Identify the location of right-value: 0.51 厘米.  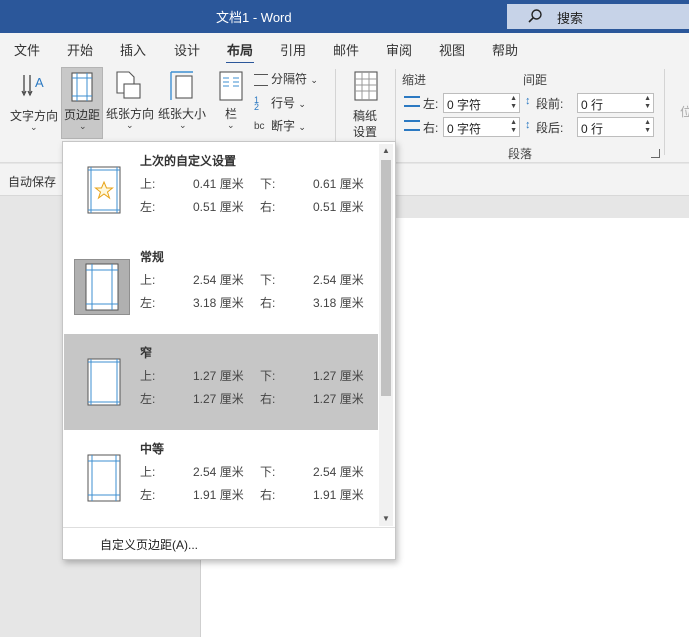
(338, 207).